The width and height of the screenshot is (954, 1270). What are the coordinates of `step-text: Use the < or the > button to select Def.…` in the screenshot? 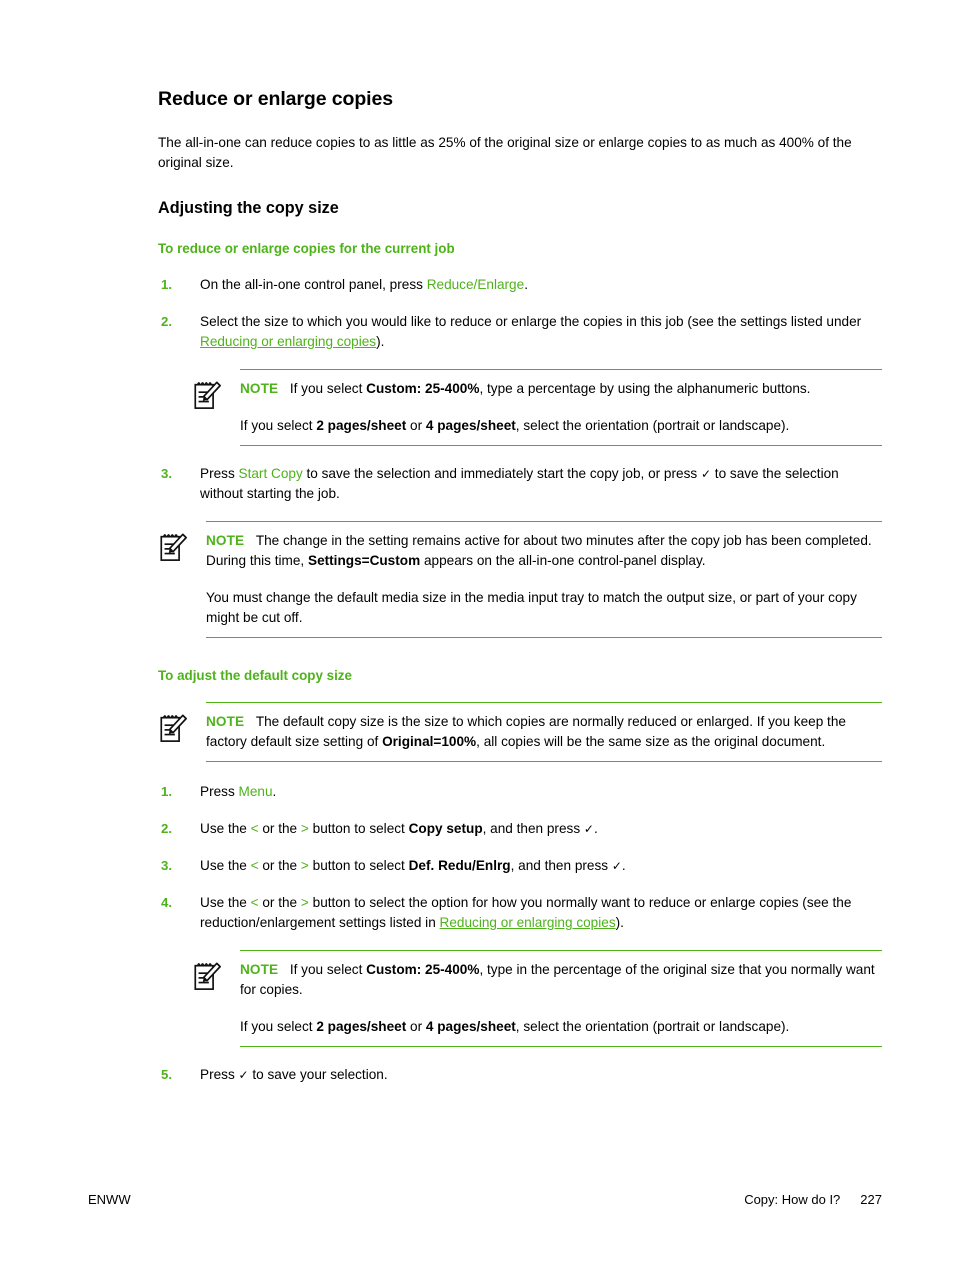 It's located at (413, 865).